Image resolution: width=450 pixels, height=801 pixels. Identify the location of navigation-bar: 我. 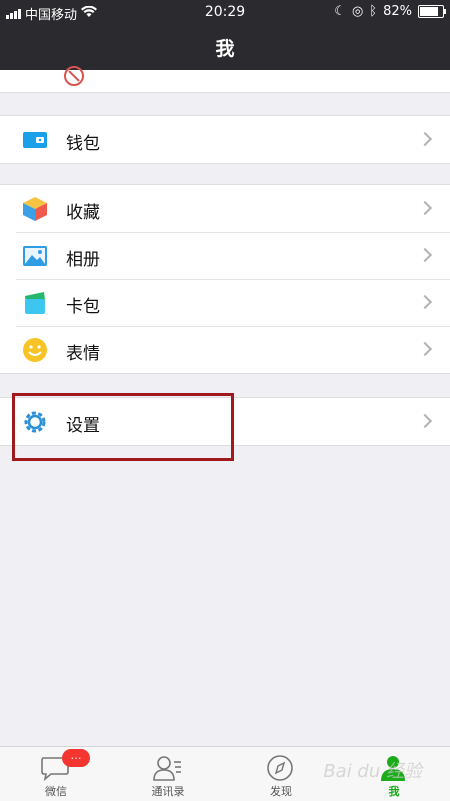
(225, 47).